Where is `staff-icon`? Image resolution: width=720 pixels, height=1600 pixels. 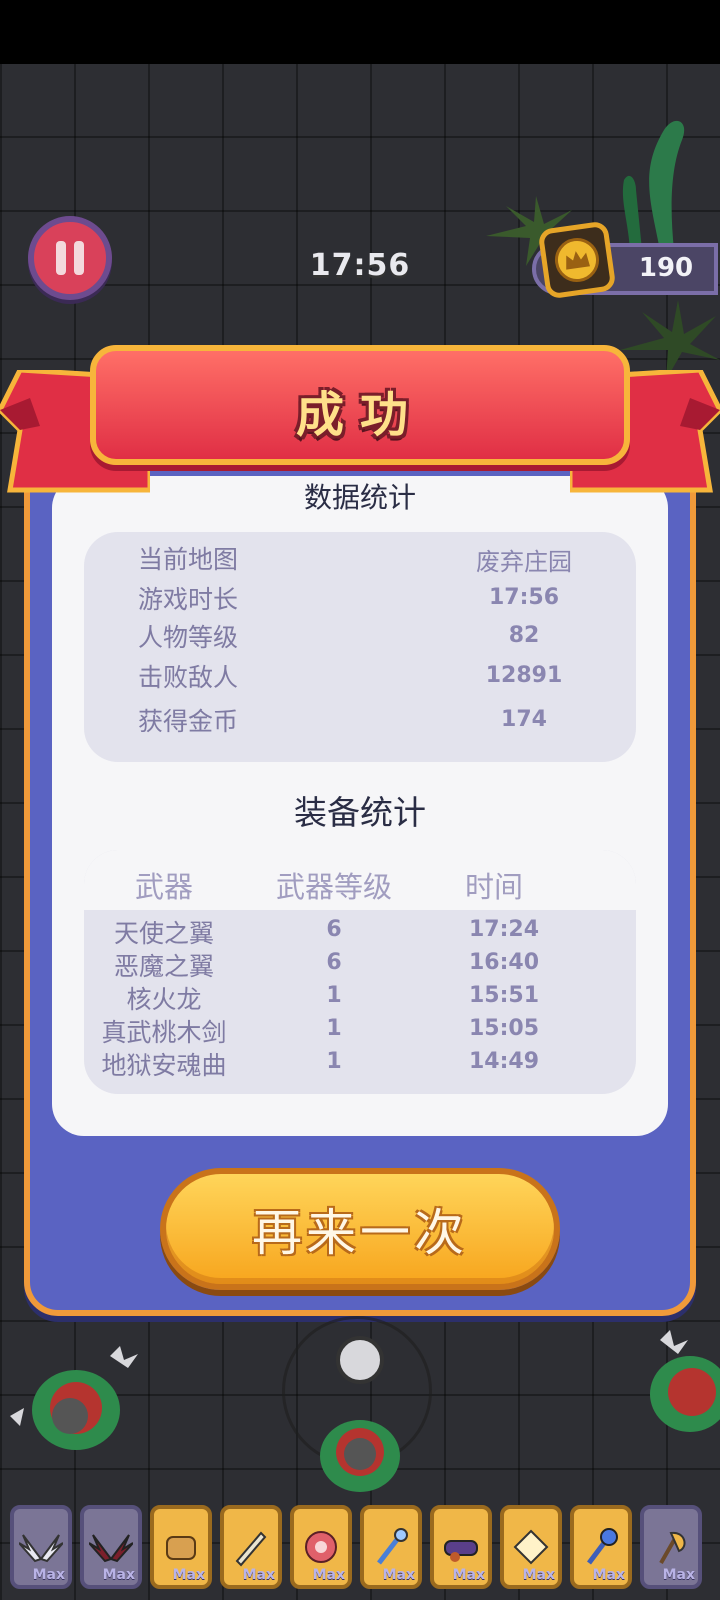 staff-icon is located at coordinates (392, 1546).